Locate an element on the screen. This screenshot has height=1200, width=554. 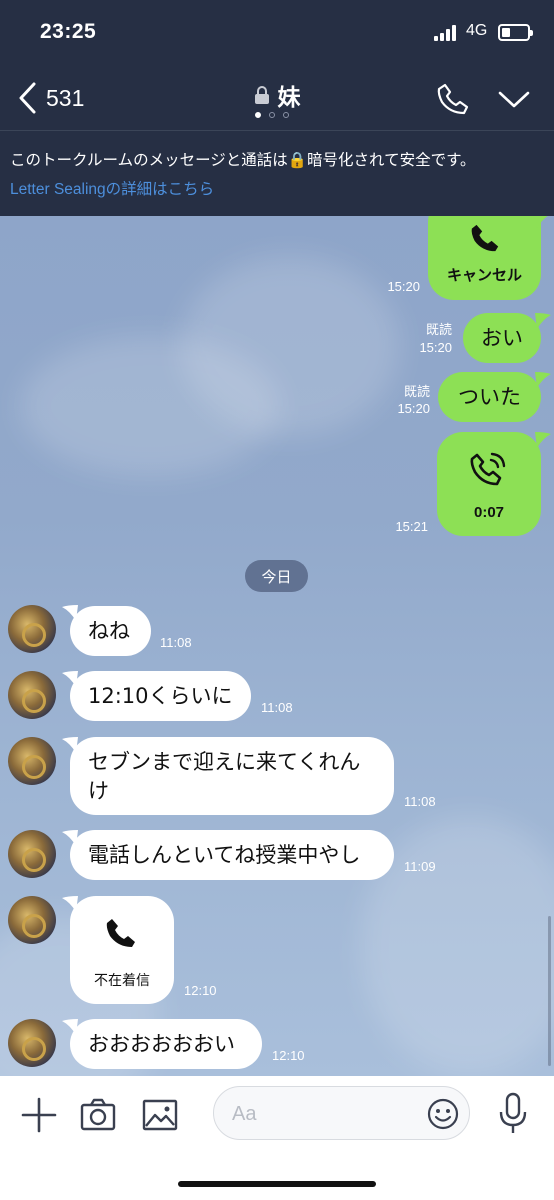
incoming-message: 12:10くらいに is located at coordinates (160, 696).